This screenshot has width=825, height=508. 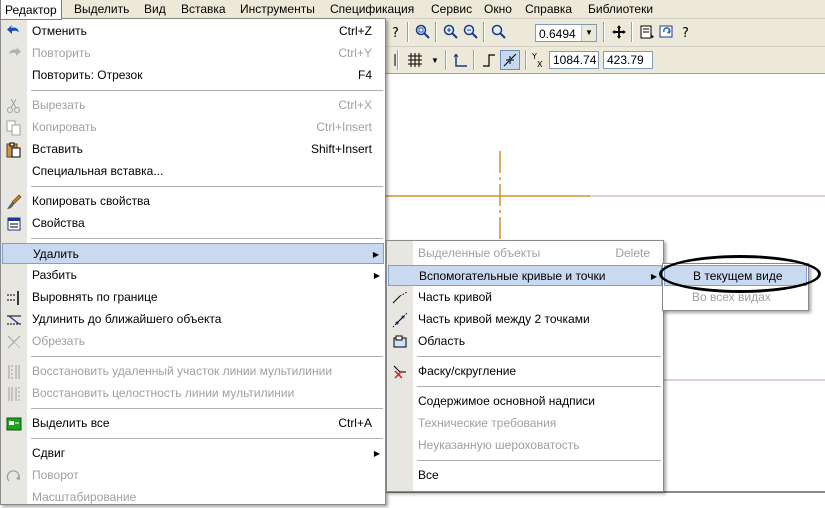 What do you see at coordinates (193, 31) in the screenshot?
I see `menu-item-undo: Отменить Ctrl+Z` at bounding box center [193, 31].